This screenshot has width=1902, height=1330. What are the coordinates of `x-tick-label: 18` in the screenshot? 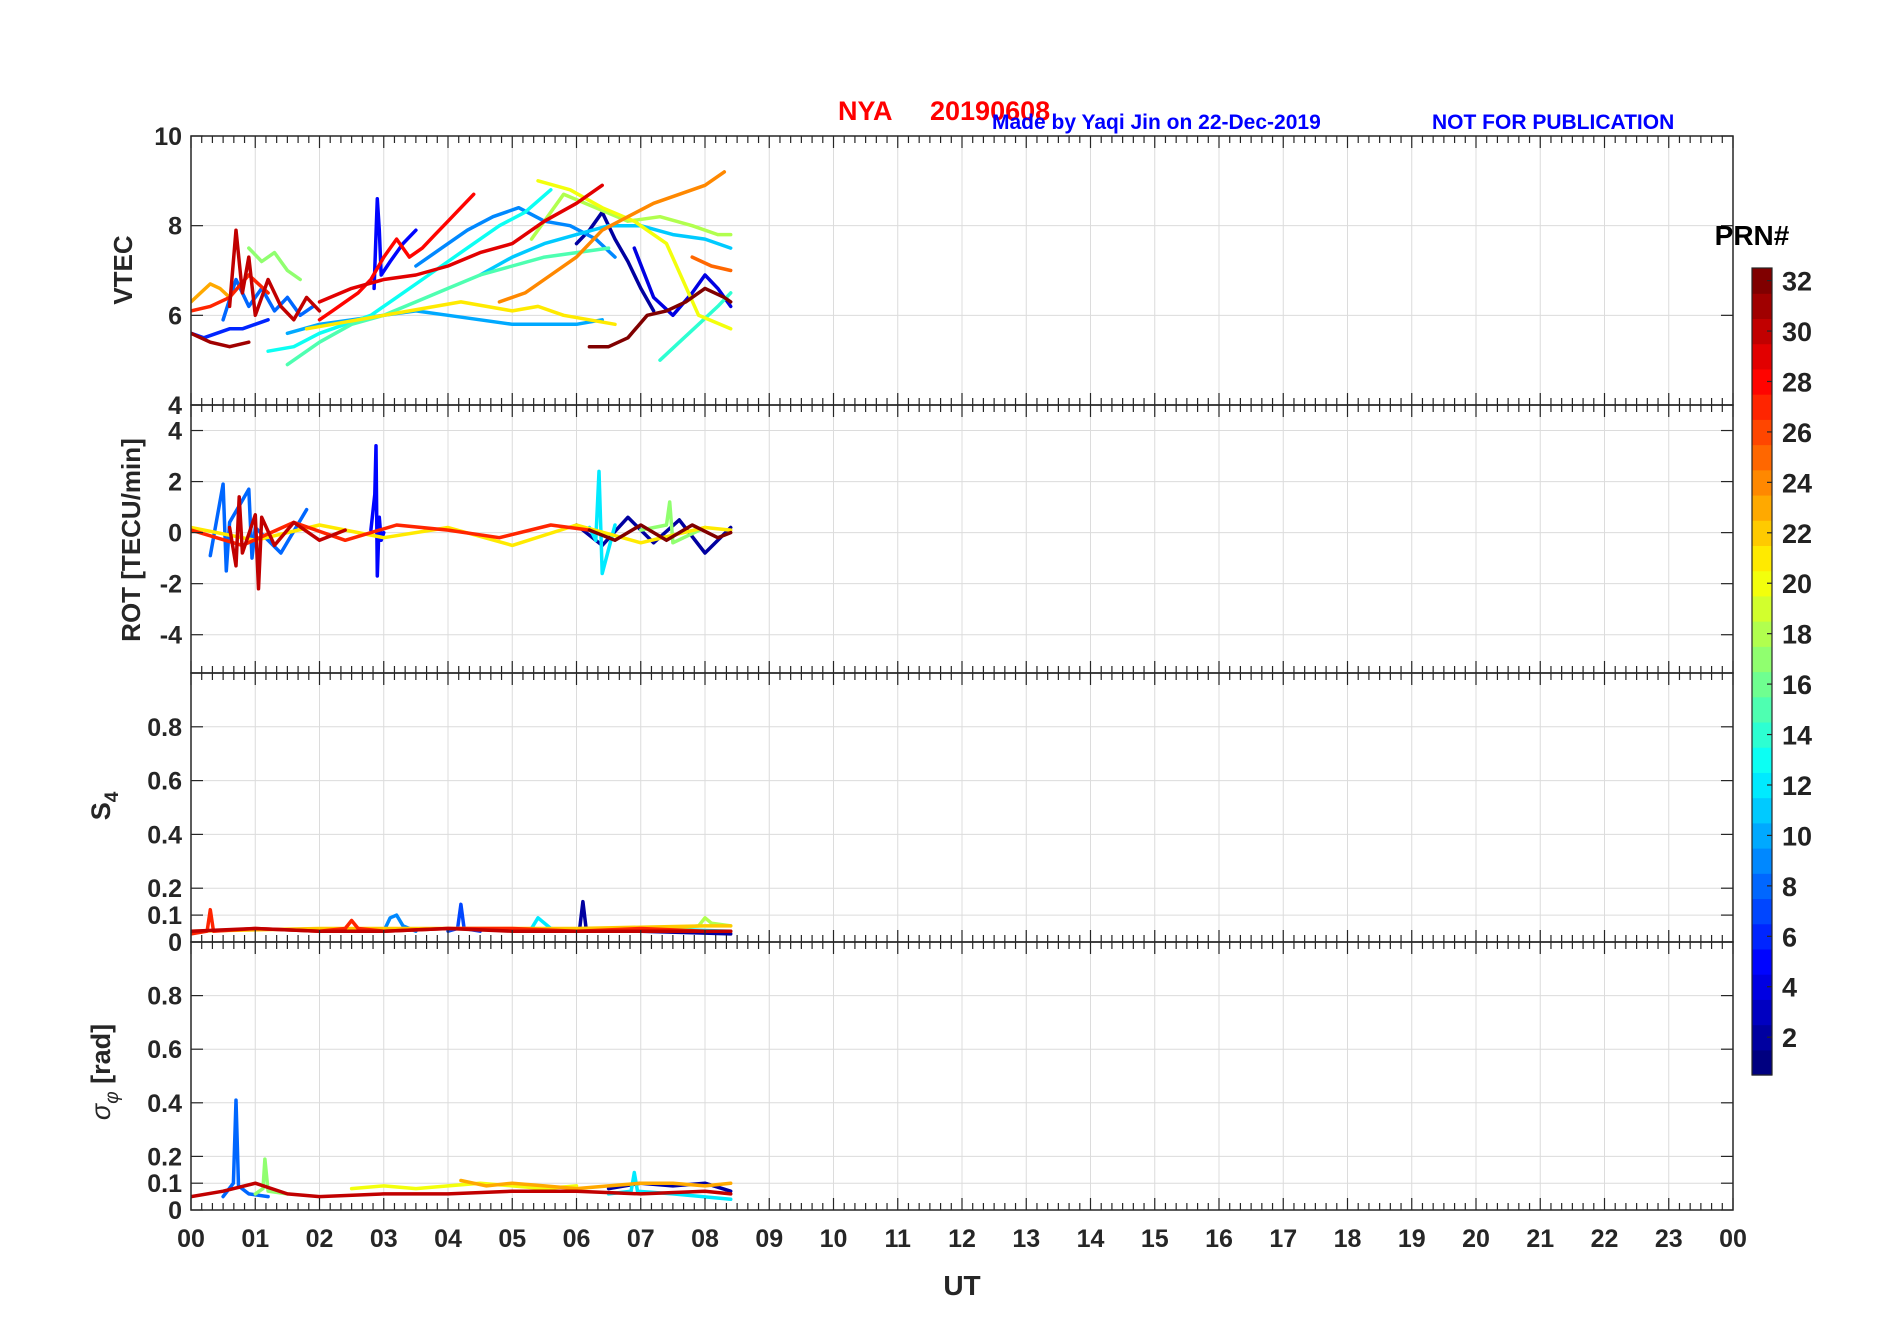 It's located at (1348, 1239).